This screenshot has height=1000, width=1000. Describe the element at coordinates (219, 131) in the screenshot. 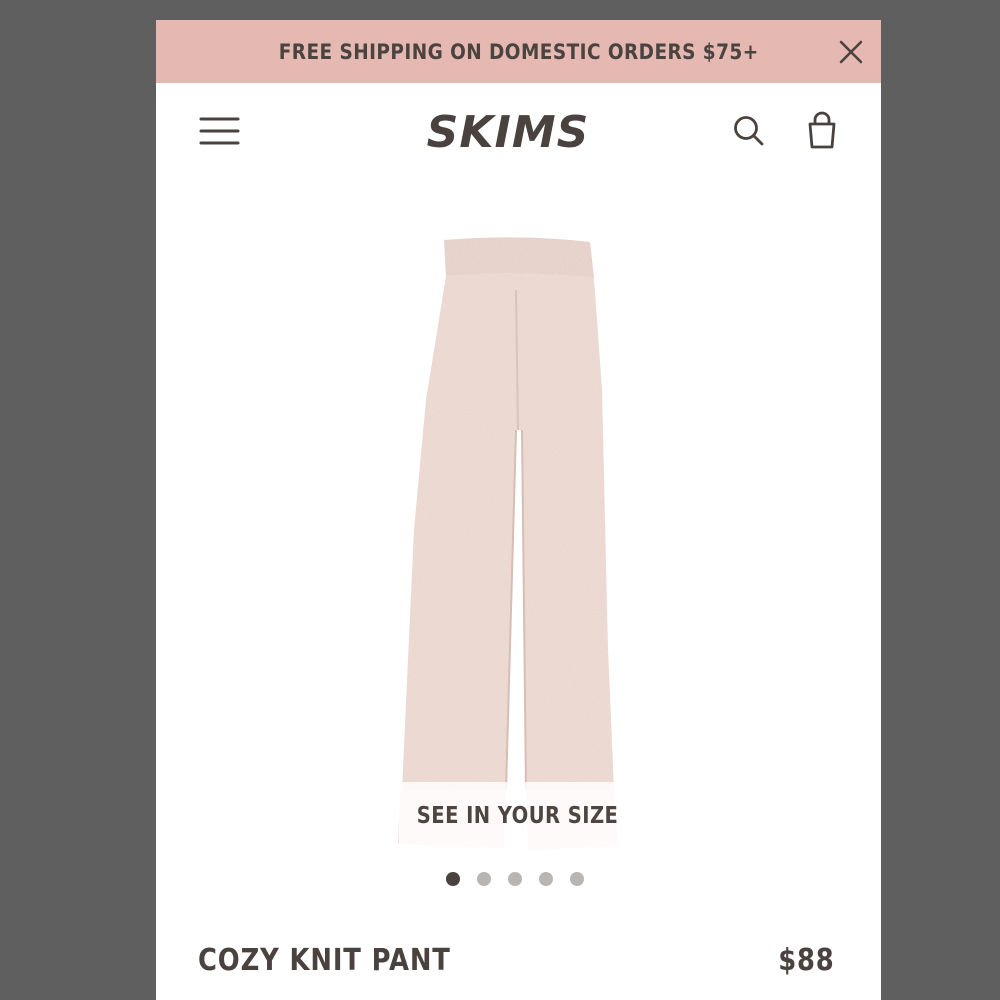

I see `hamburger-menu-icon` at that location.